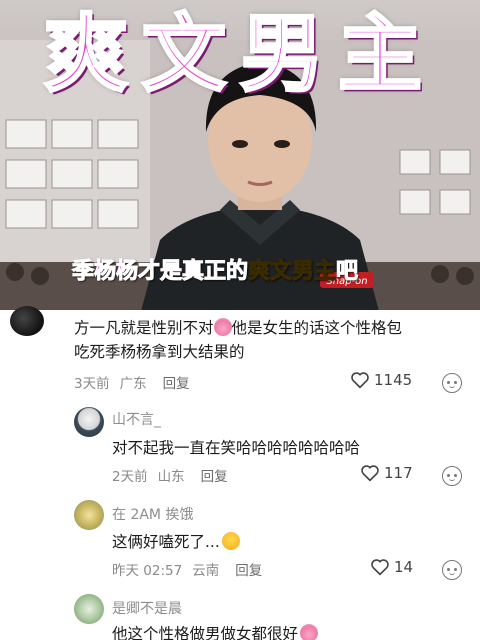 This screenshot has height=640, width=480. What do you see at coordinates (404, 567) in the screenshot?
I see `like-count: 14` at bounding box center [404, 567].